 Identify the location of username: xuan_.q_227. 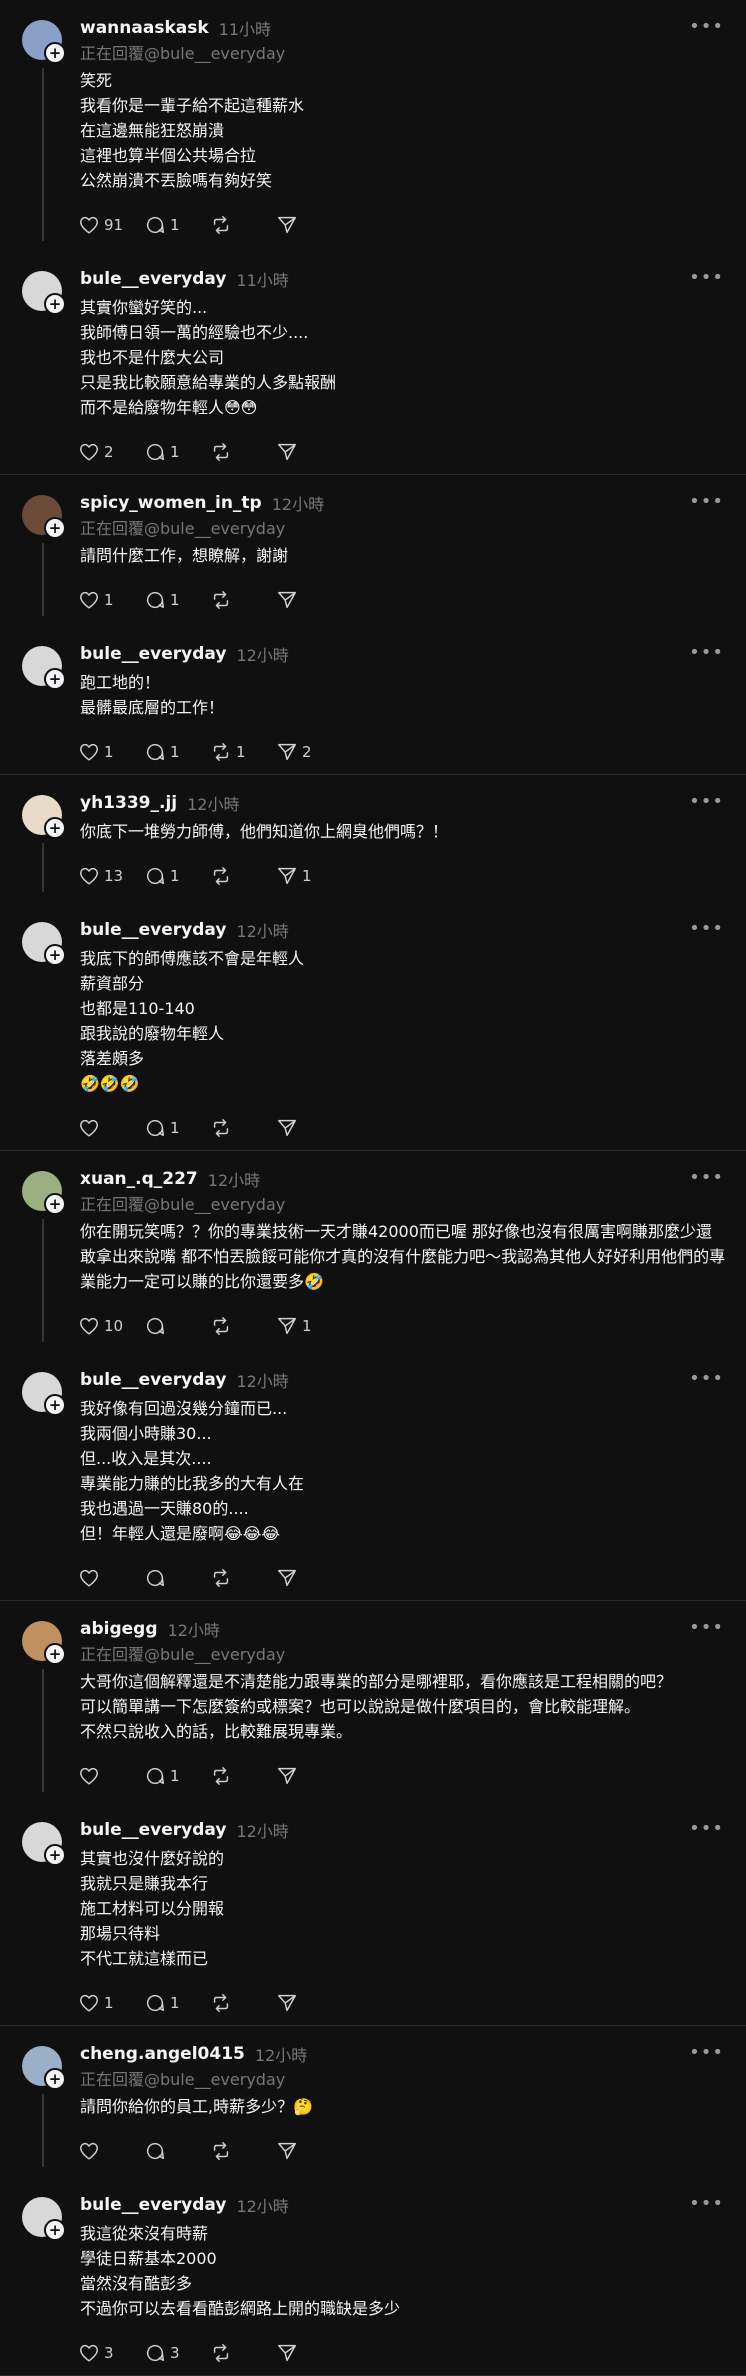
(139, 1179).